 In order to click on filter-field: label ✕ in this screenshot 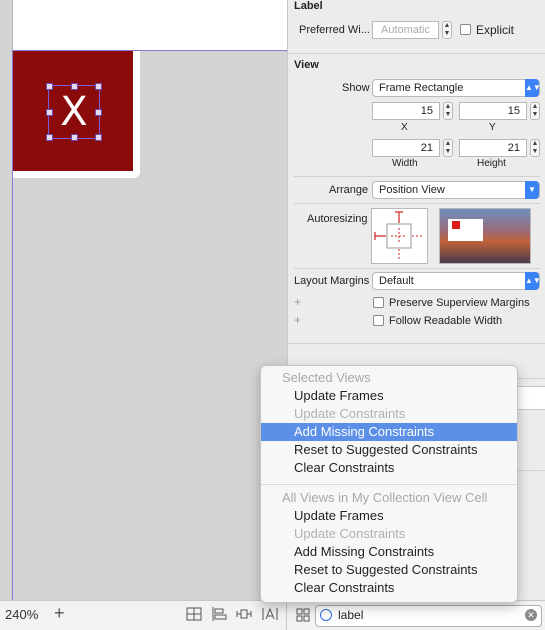, I will do `click(428, 616)`.